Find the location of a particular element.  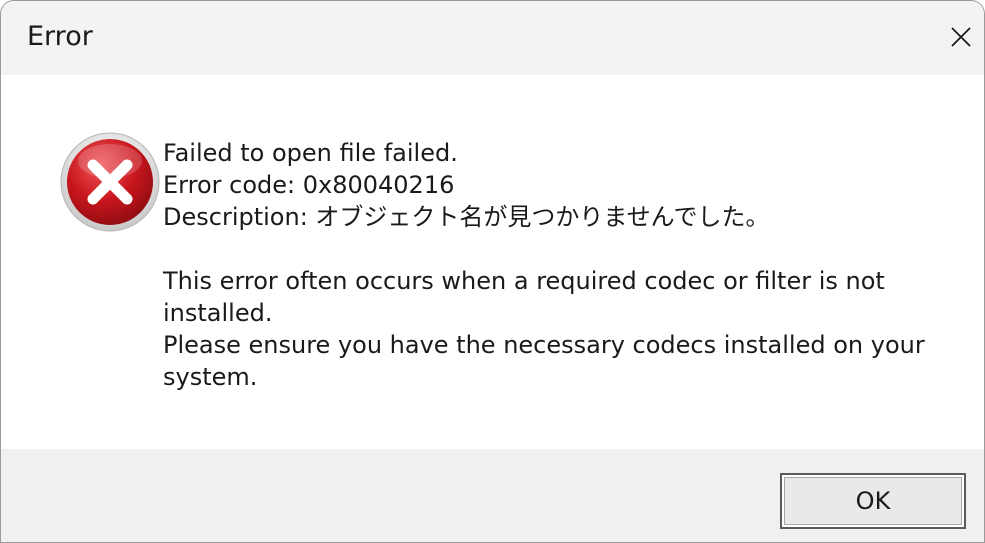

ok-button: OK is located at coordinates (873, 501).